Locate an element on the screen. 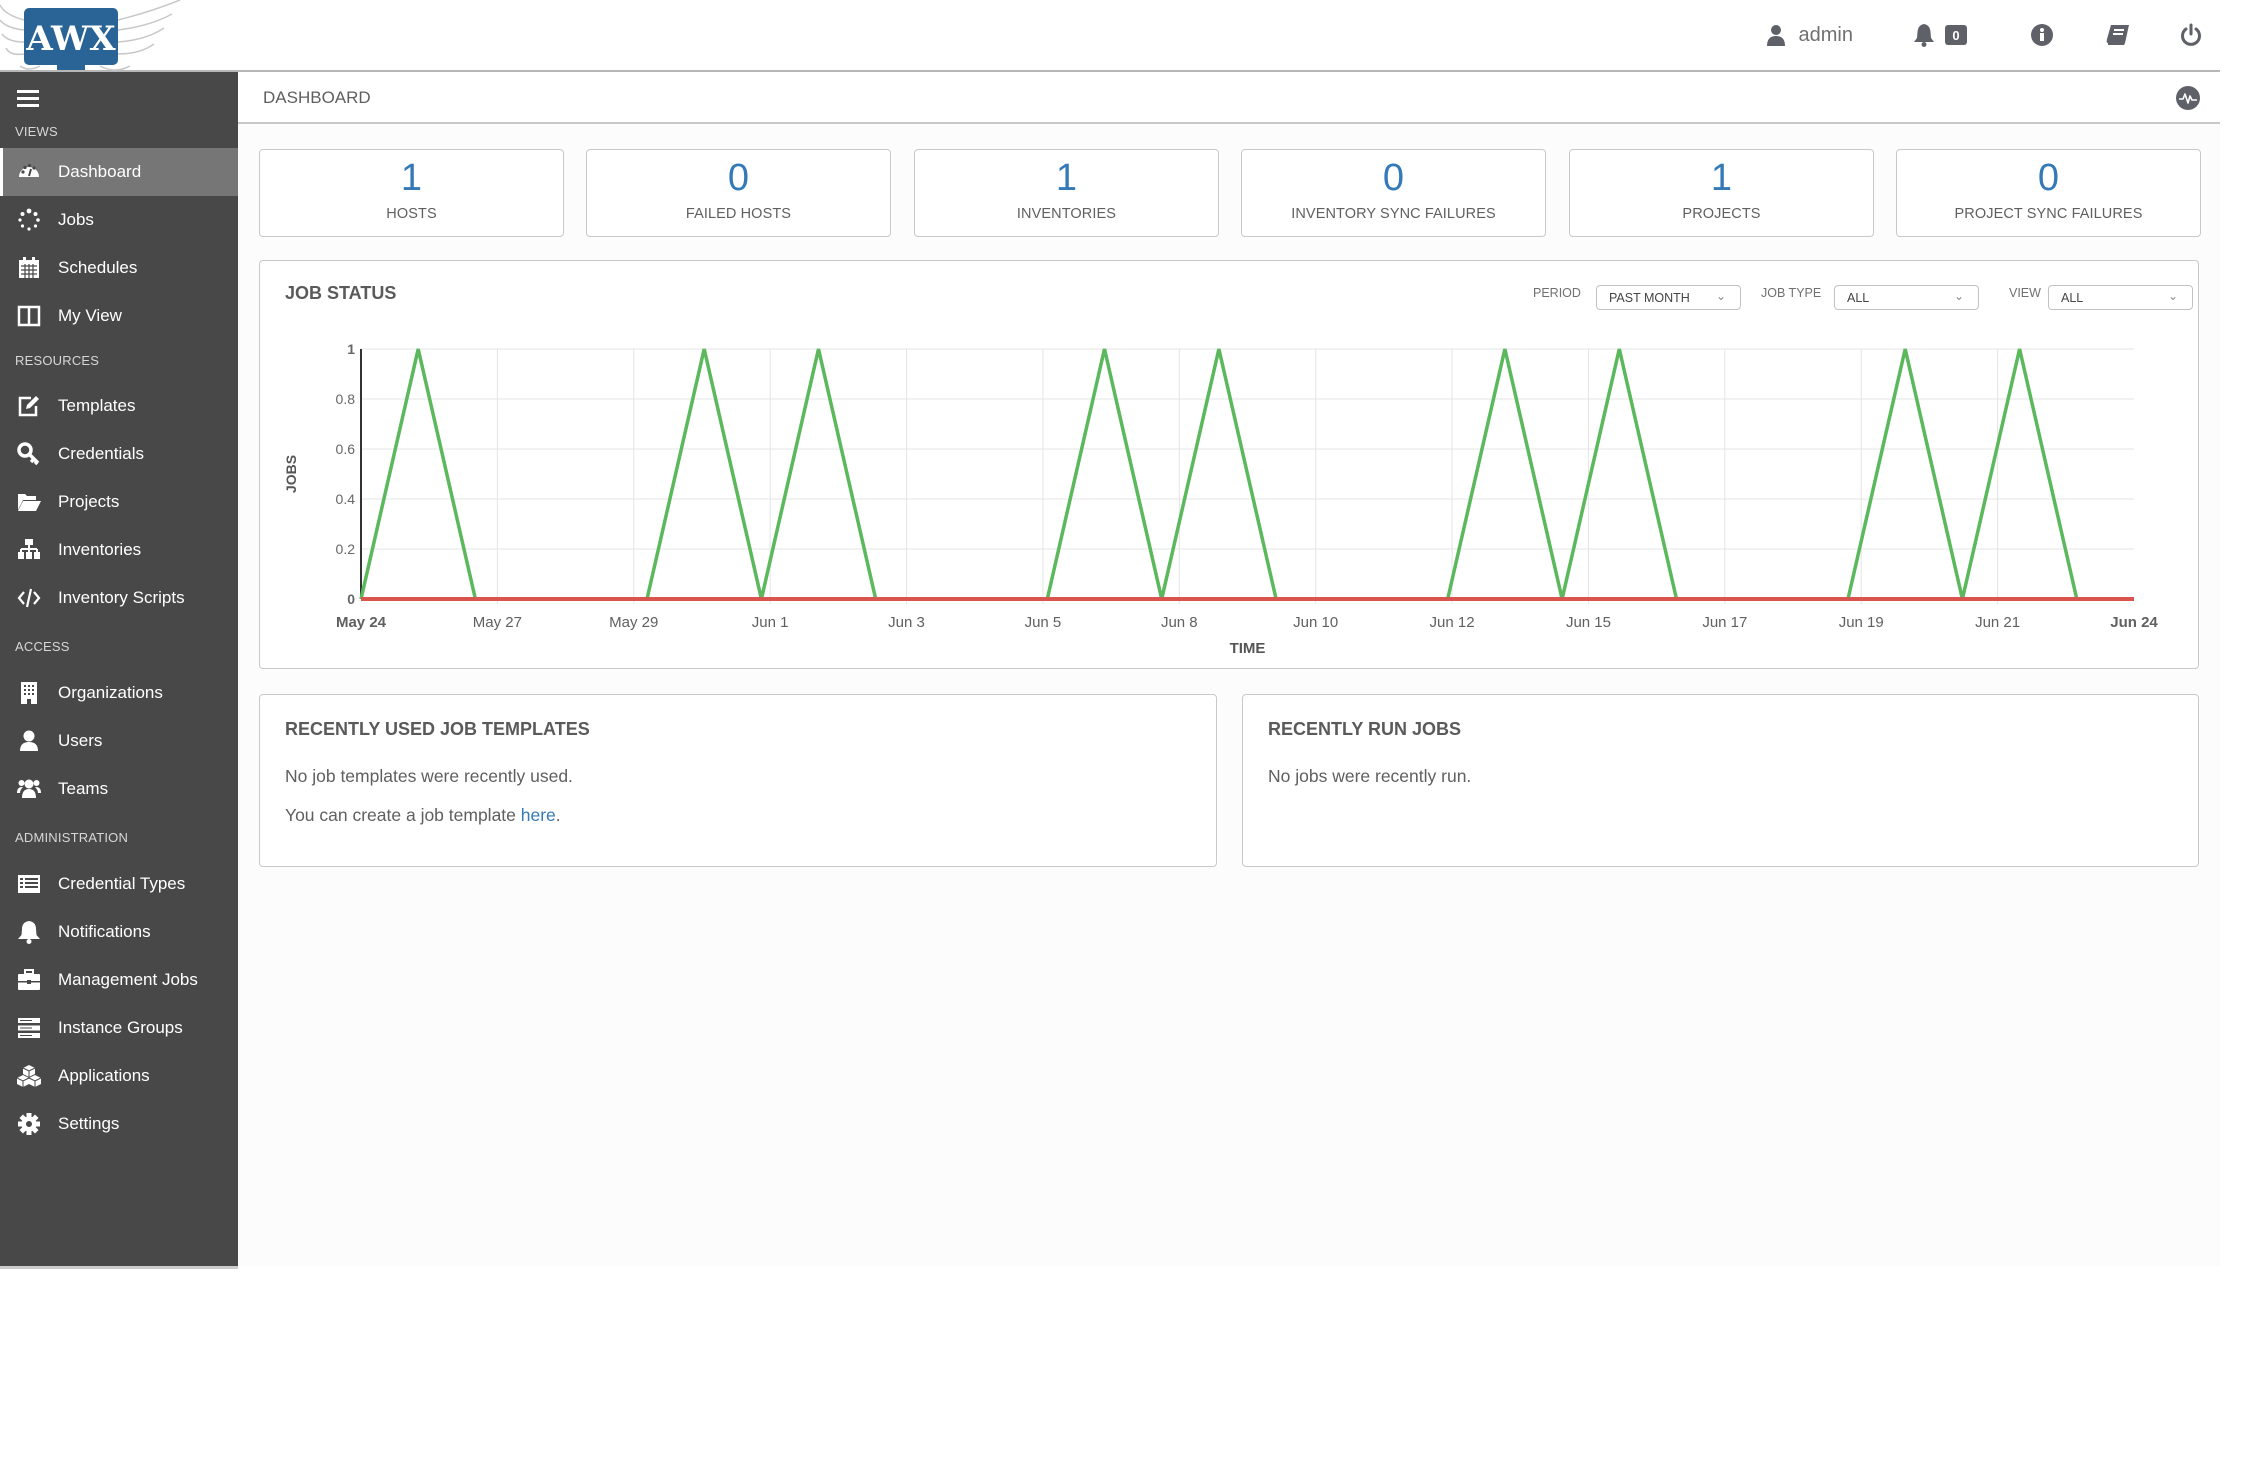  sidebar-item-schedules: Schedules is located at coordinates (119, 268).